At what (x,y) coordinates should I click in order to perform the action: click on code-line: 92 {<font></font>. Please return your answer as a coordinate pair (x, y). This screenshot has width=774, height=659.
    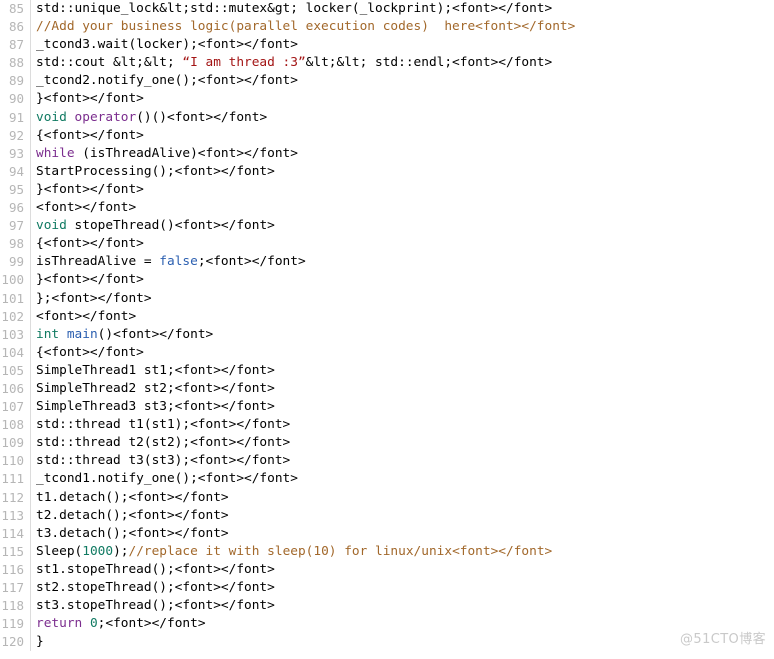
    Looking at the image, I should click on (387, 135).